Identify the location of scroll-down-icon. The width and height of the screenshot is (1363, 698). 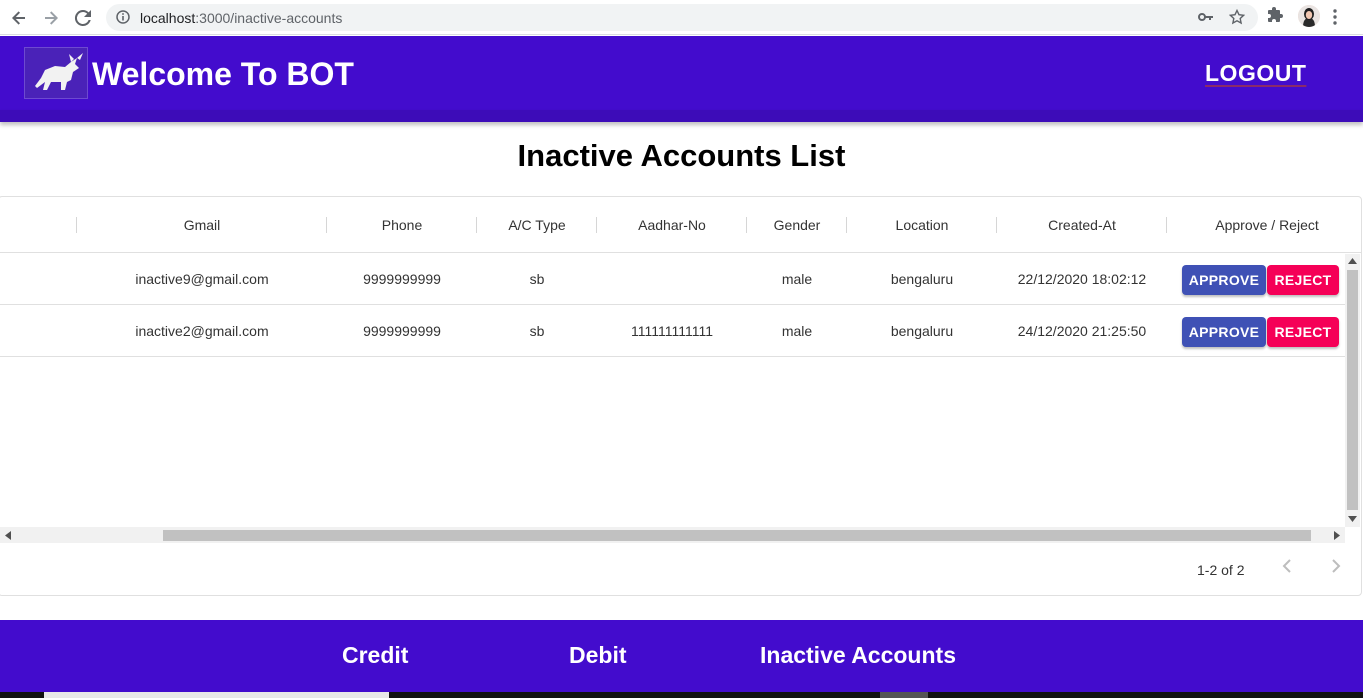
(1352, 519).